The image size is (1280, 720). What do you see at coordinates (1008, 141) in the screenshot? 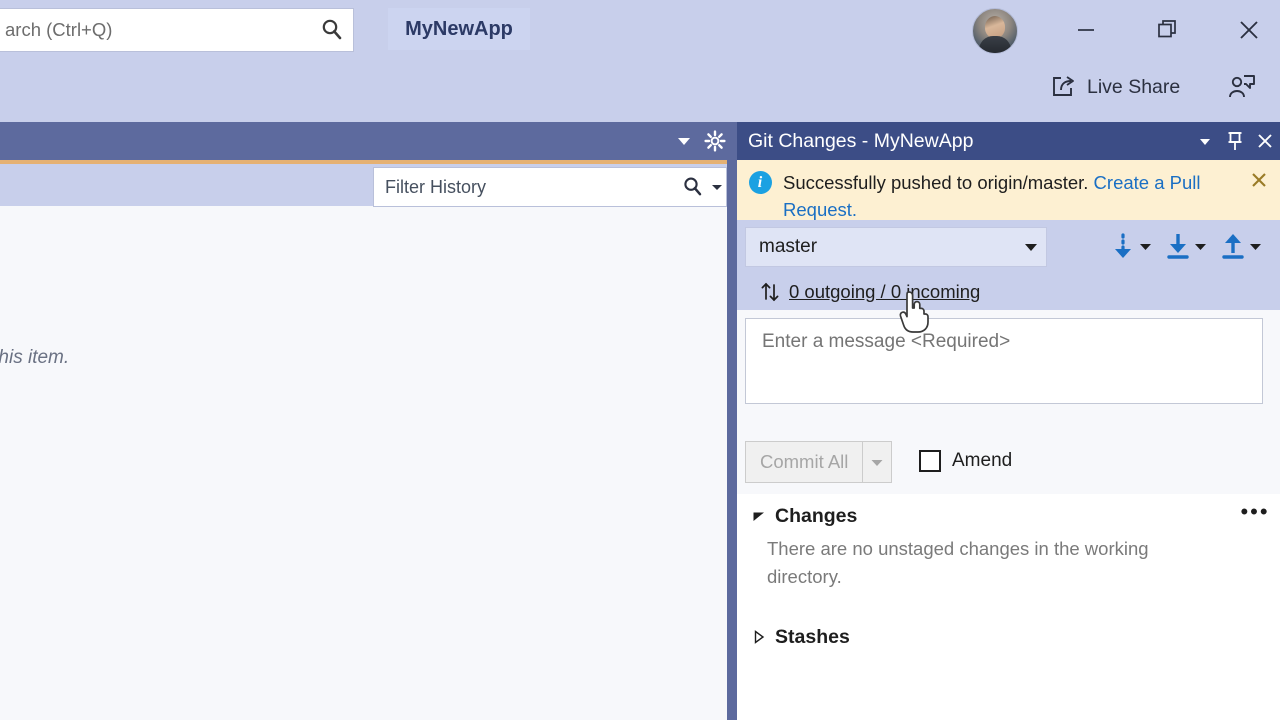
I see `git-changes-header: Git Changes - MyNewApp` at bounding box center [1008, 141].